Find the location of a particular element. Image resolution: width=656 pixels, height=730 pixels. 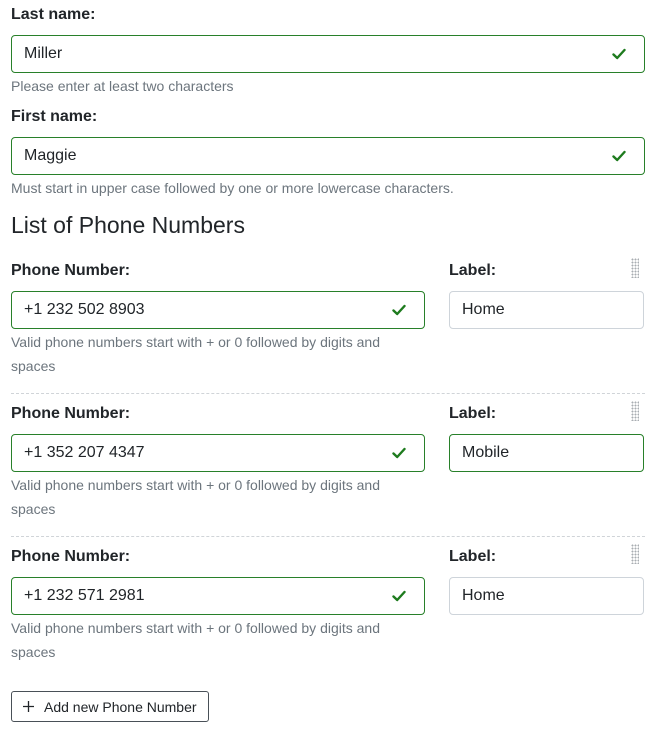

plus-icon is located at coordinates (28, 706).